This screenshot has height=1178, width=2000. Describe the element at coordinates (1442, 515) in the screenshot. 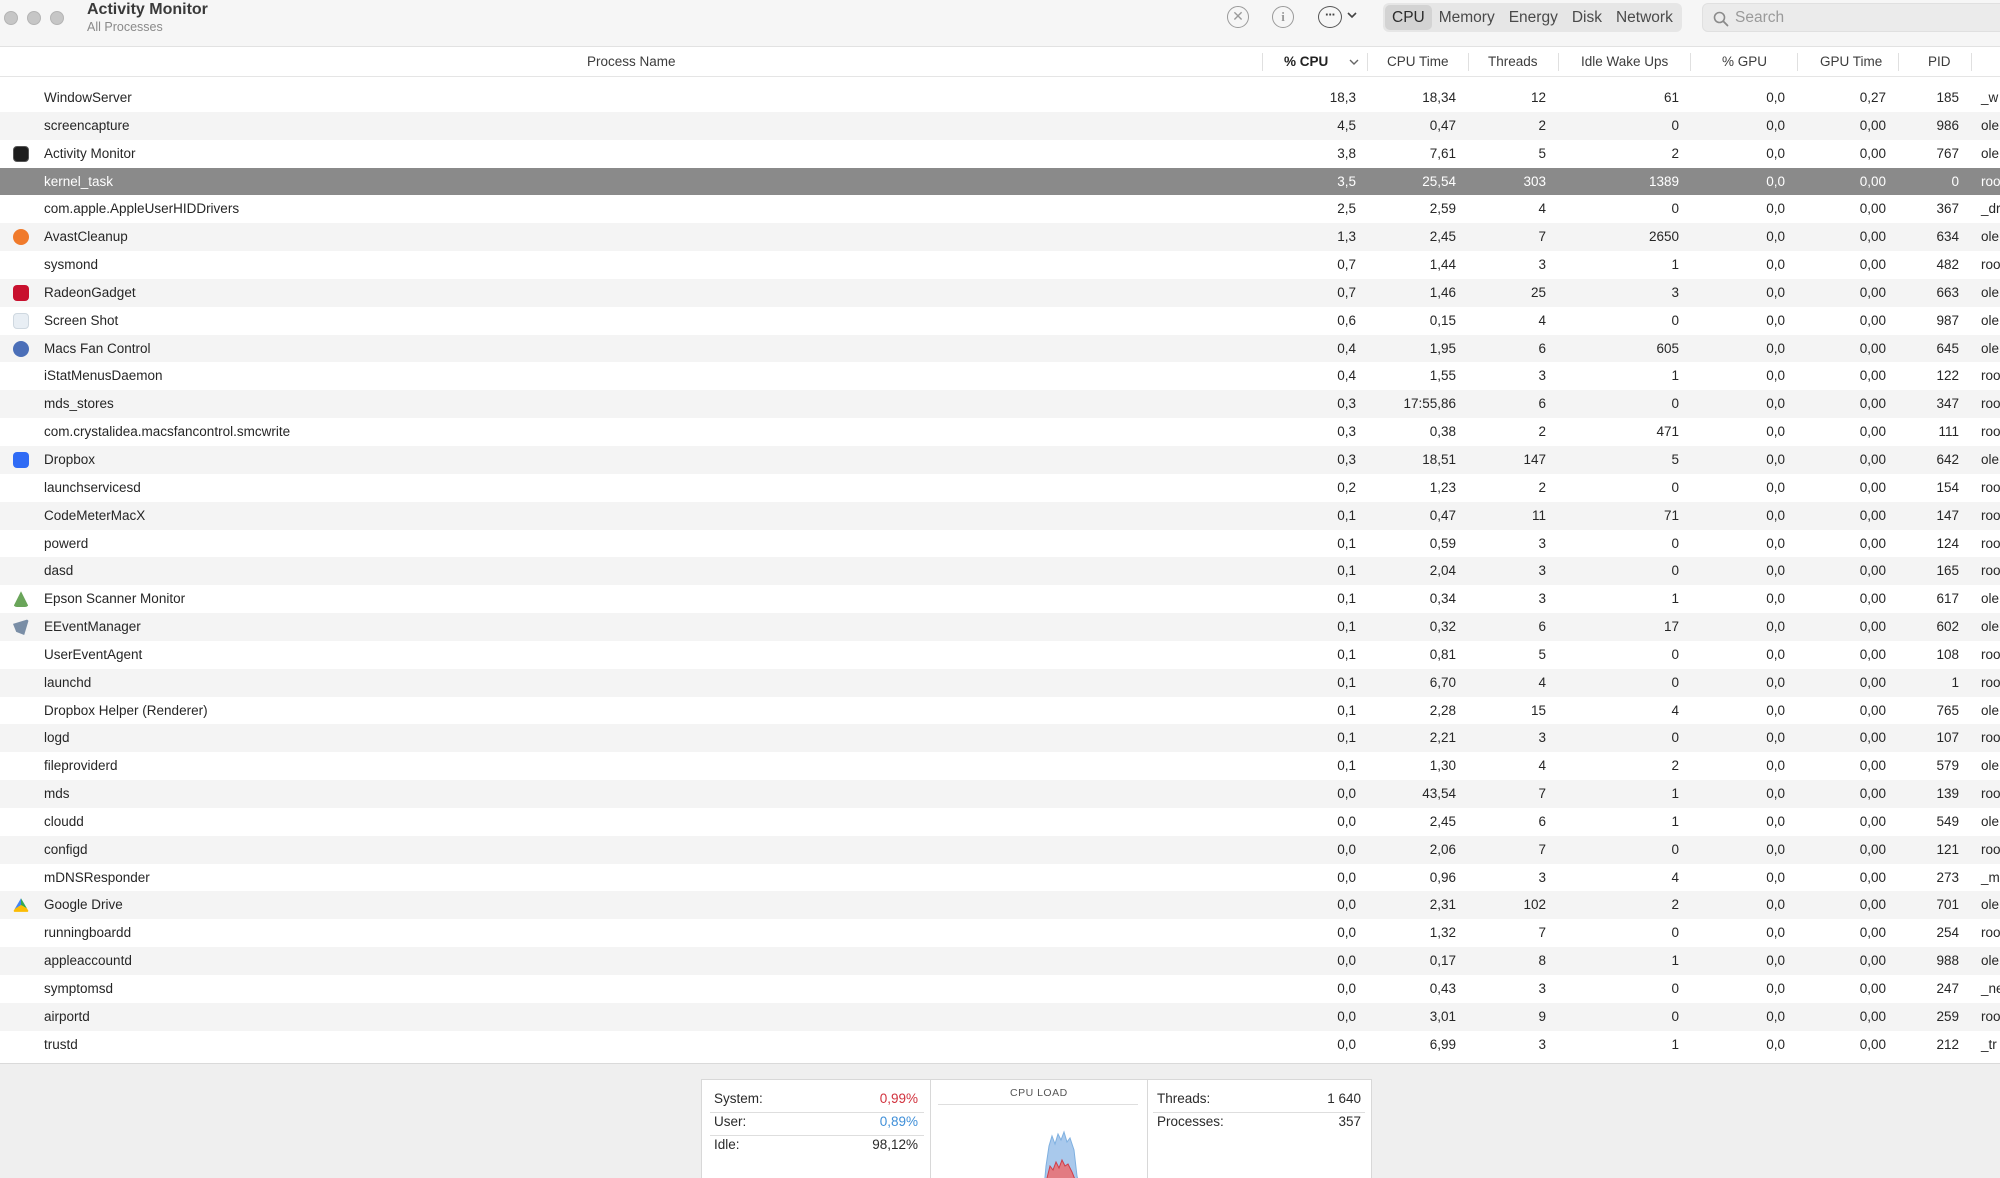

I see `cpu-time-cell: 0,47` at that location.